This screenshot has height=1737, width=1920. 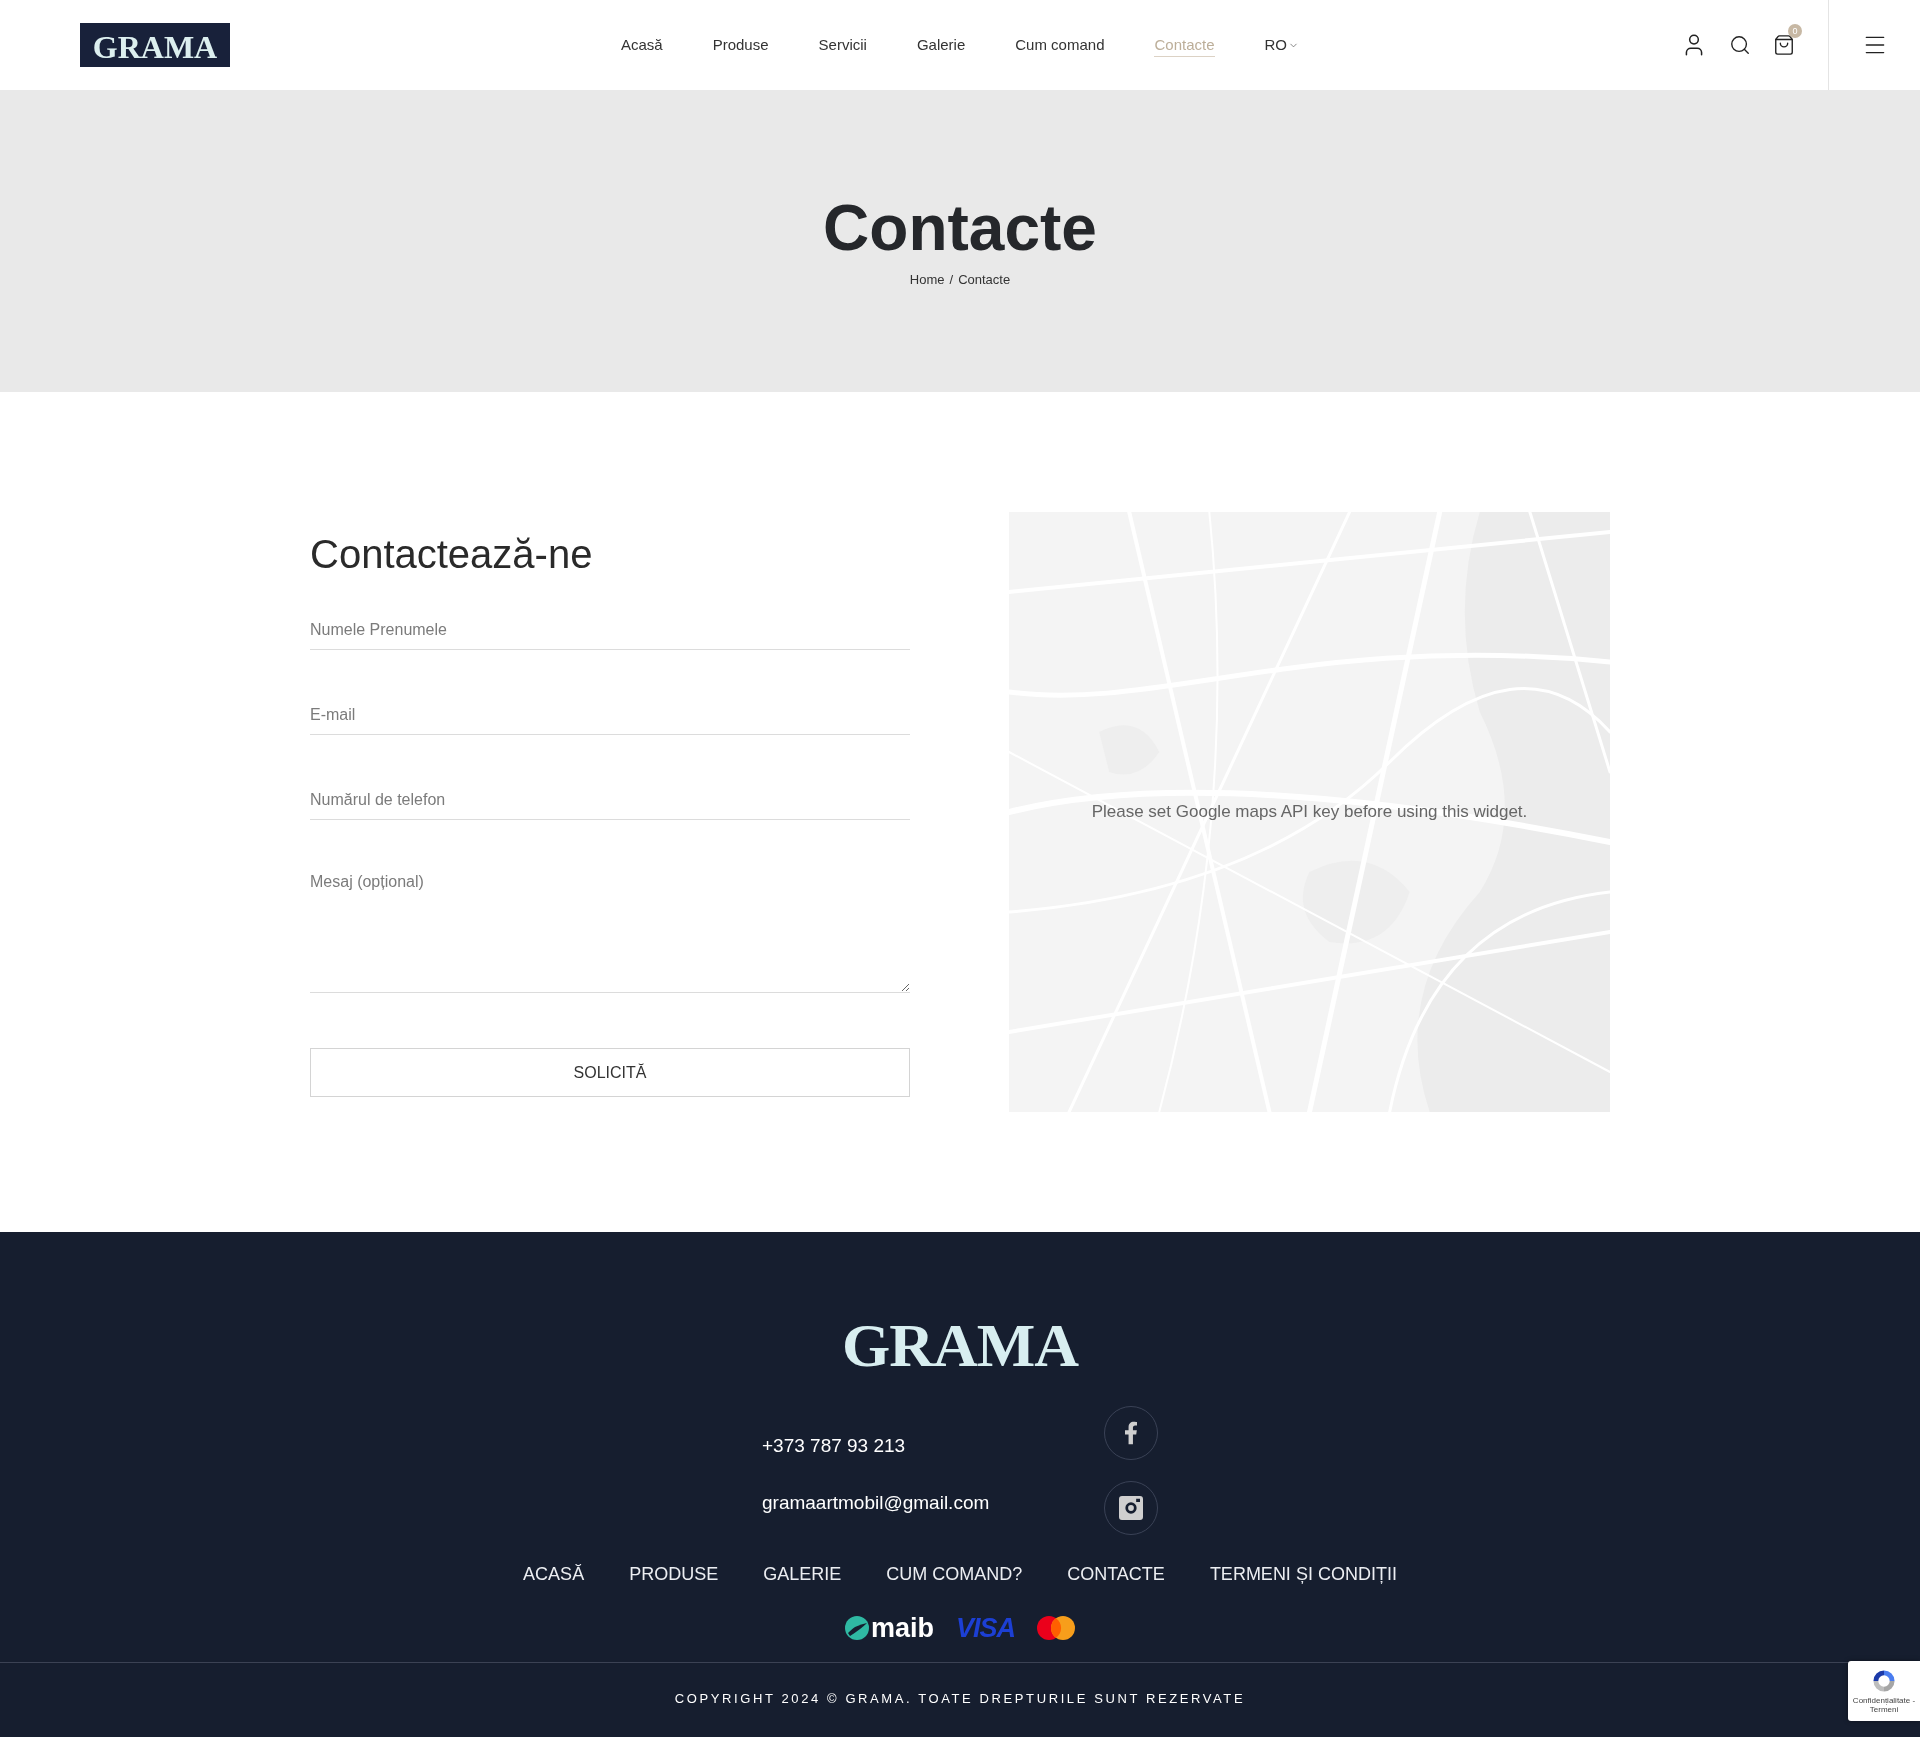 What do you see at coordinates (984, 280) in the screenshot?
I see `breadcrumb-current: Contacte` at bounding box center [984, 280].